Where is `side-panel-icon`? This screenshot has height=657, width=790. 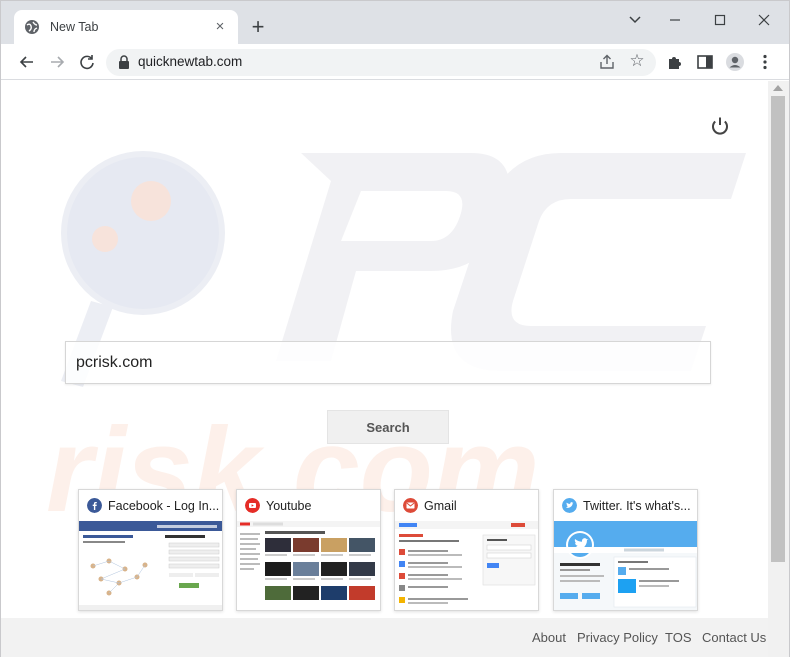
side-panel-icon is located at coordinates (705, 62).